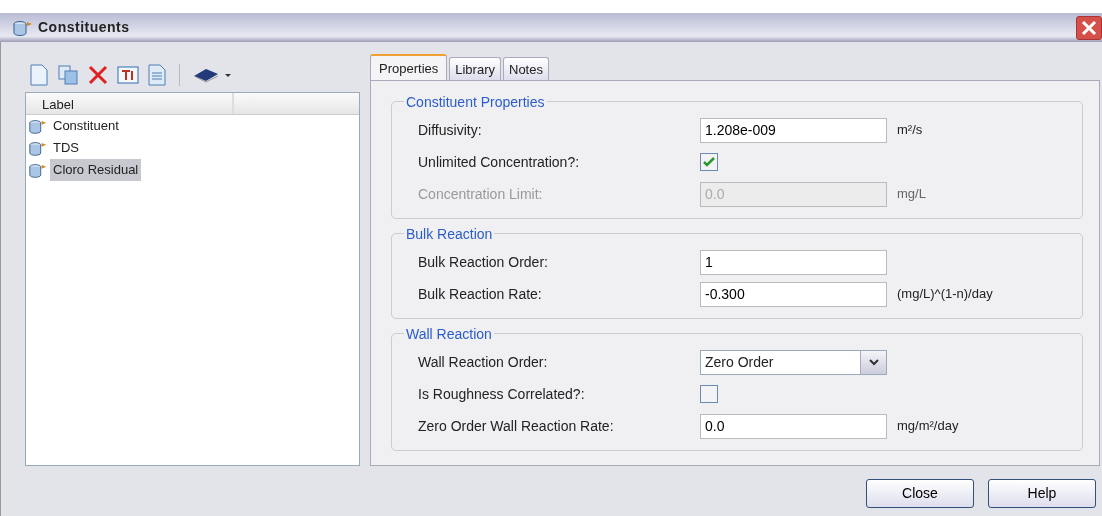 This screenshot has height=516, width=1102. Describe the element at coordinates (526, 68) in the screenshot. I see `tab: Notes` at that location.